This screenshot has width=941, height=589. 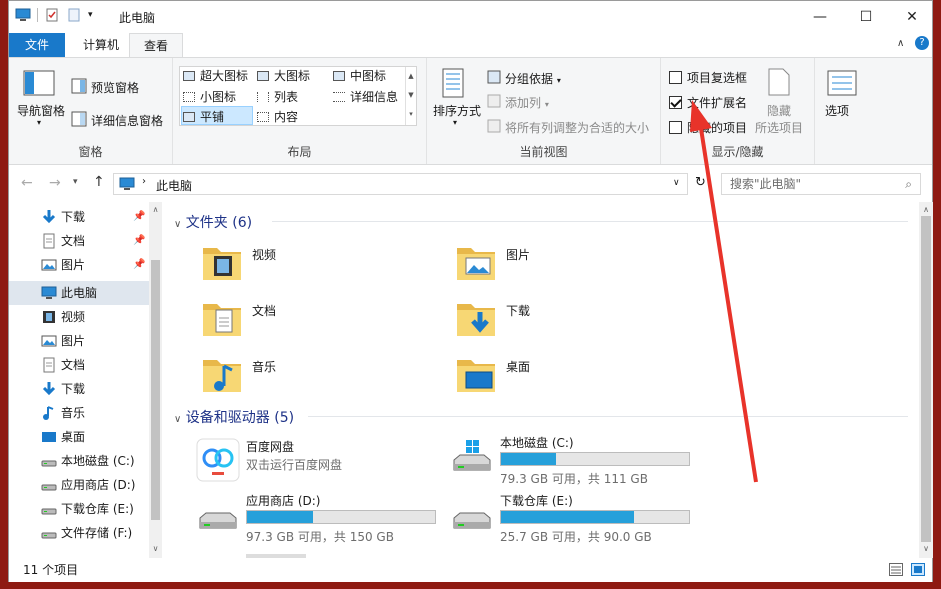 What do you see at coordinates (75, 182) in the screenshot?
I see `recent-locations-icon: ▾` at bounding box center [75, 182].